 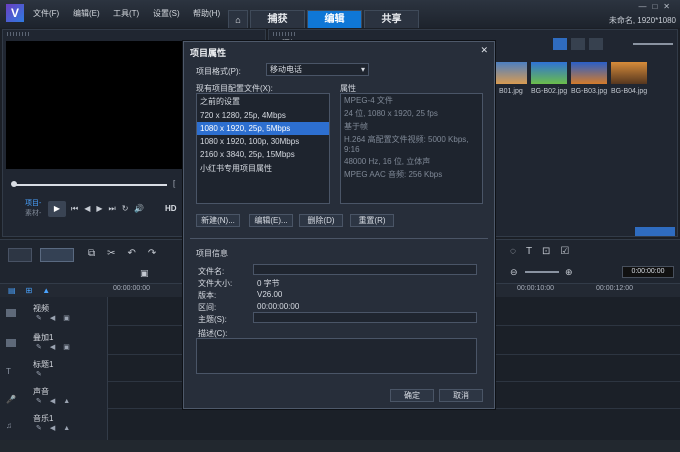 What do you see at coordinates (589, 91) in the screenshot?
I see `thumb-label: BG-B03.jpg` at bounding box center [589, 91].